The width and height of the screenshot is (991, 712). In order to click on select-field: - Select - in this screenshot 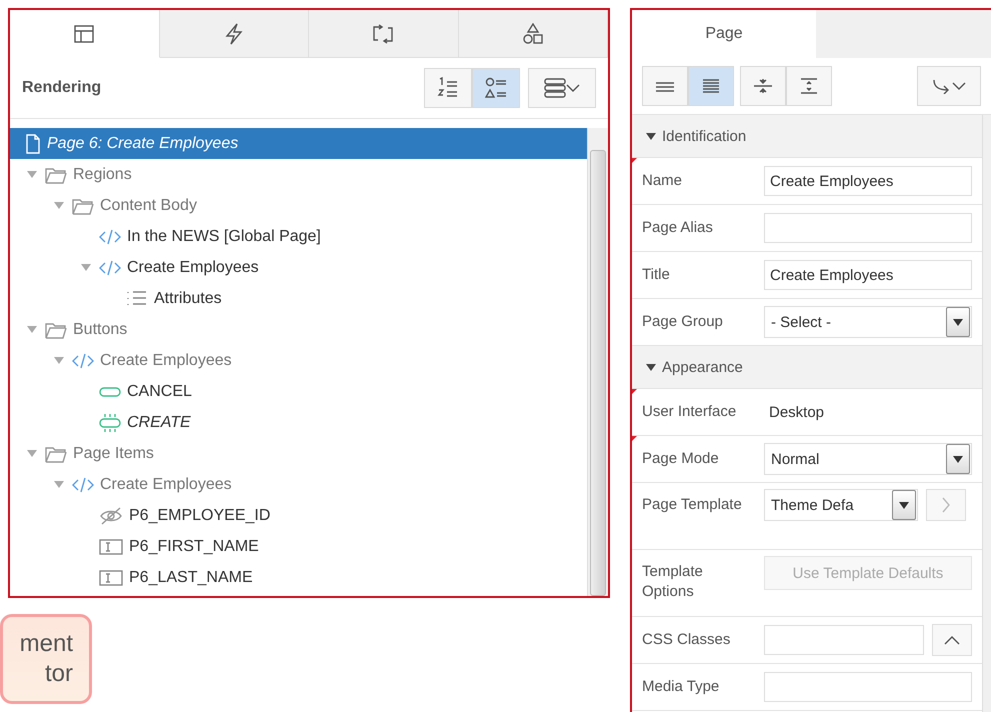, I will do `click(868, 322)`.